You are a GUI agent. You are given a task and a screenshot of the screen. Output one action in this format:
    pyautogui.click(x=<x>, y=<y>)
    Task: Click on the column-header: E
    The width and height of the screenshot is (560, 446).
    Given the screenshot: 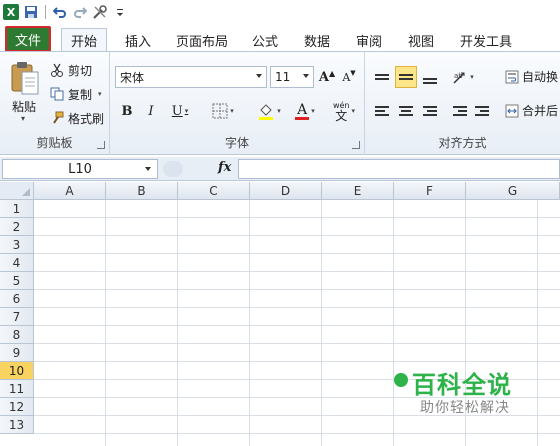 What is the action you would take?
    pyautogui.click(x=358, y=191)
    